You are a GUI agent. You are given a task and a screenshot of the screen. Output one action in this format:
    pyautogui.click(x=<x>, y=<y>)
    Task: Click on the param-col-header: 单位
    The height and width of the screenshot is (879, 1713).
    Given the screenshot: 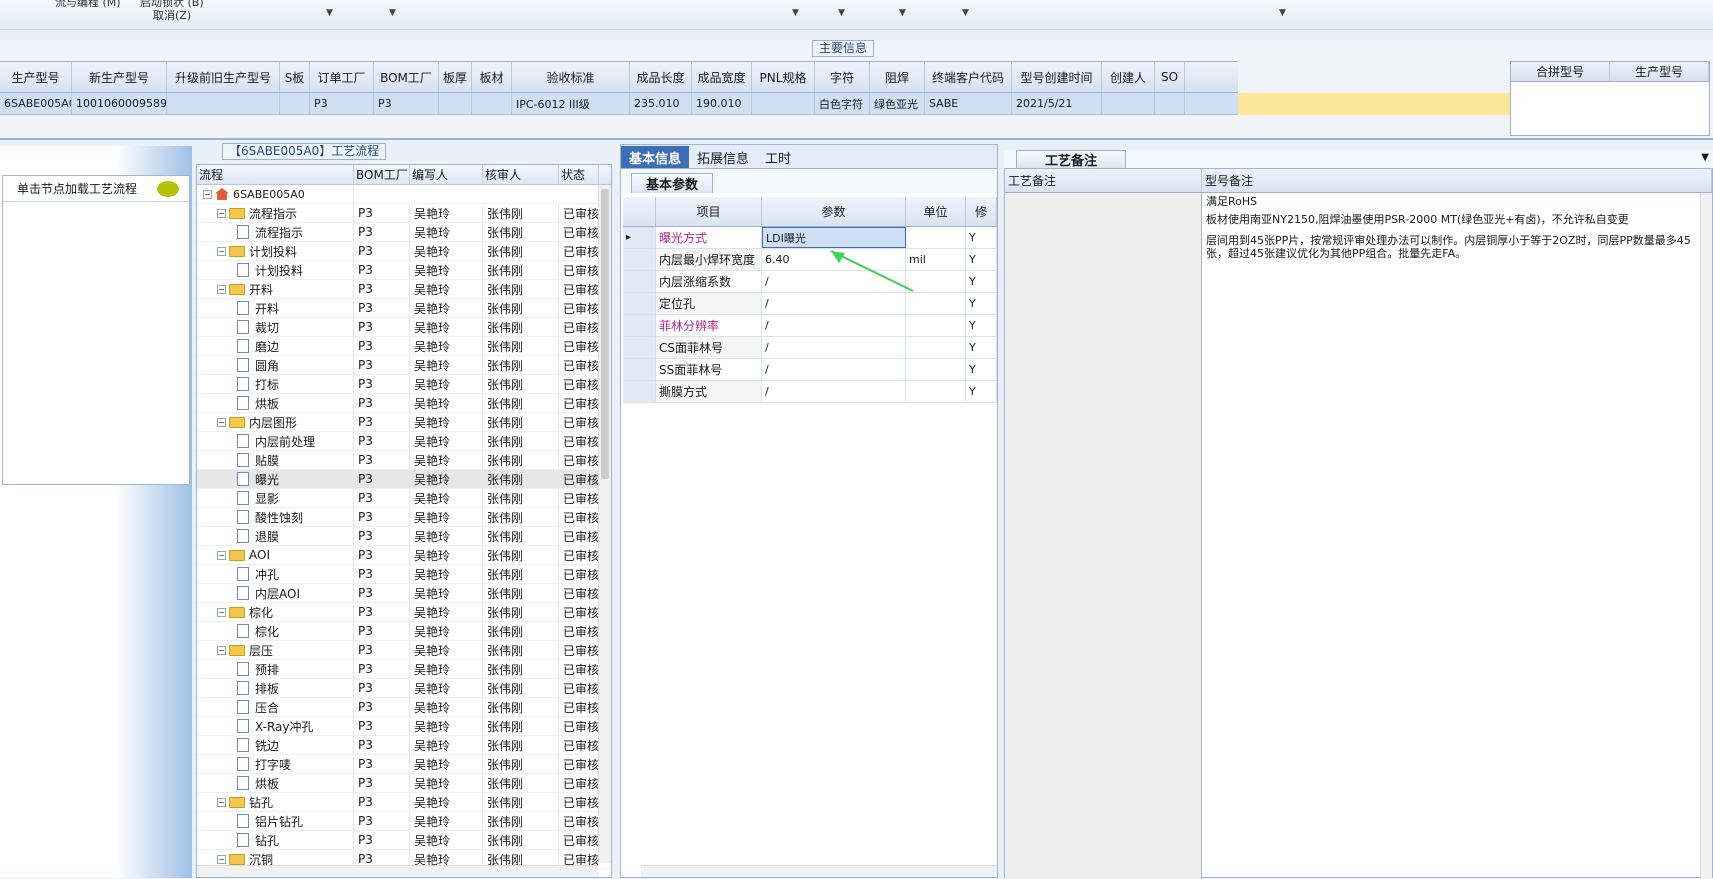 What is the action you would take?
    pyautogui.click(x=936, y=211)
    